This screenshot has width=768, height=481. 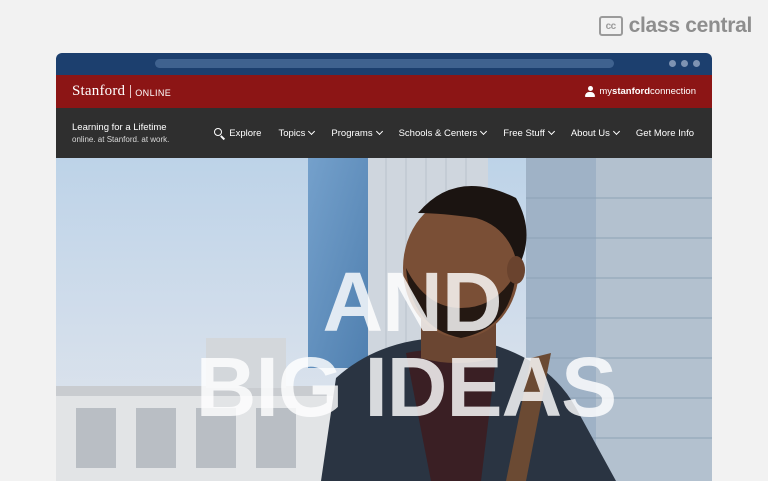 I want to click on brand-name: Stanford, so click(x=99, y=91).